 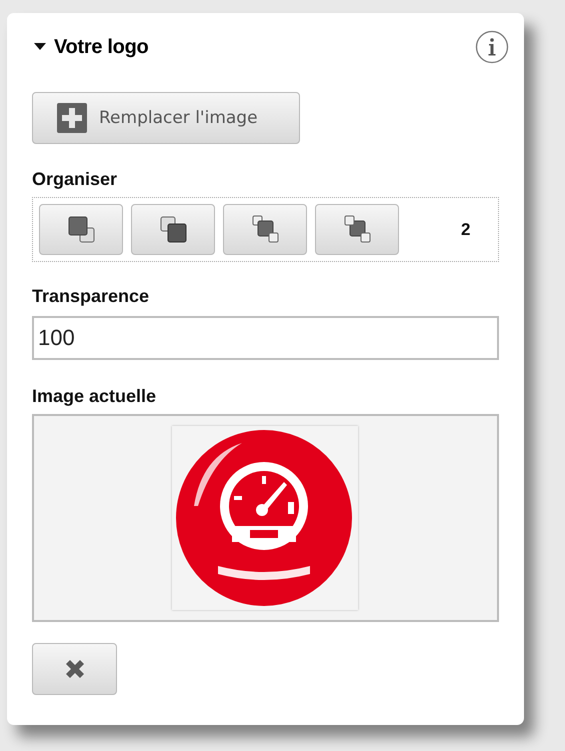 What do you see at coordinates (265, 338) in the screenshot?
I see `transparency-field: 100` at bounding box center [265, 338].